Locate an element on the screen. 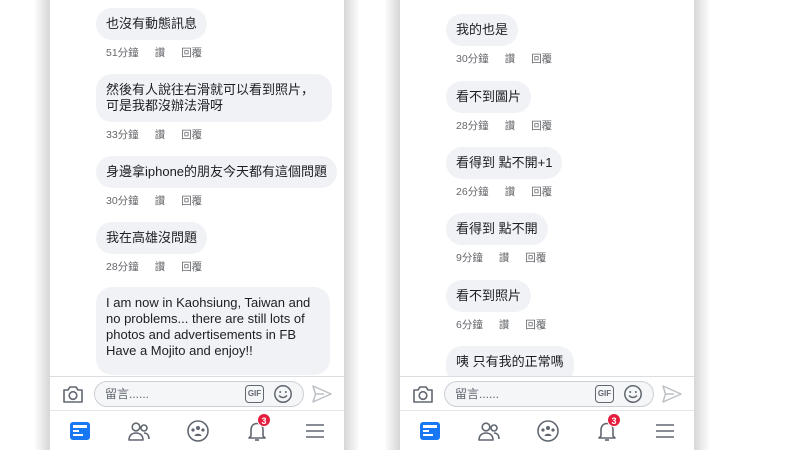 The height and width of the screenshot is (450, 800). comment: 也沒有動態訊息 51分鐘 讚 回覆 is located at coordinates (152, 34).